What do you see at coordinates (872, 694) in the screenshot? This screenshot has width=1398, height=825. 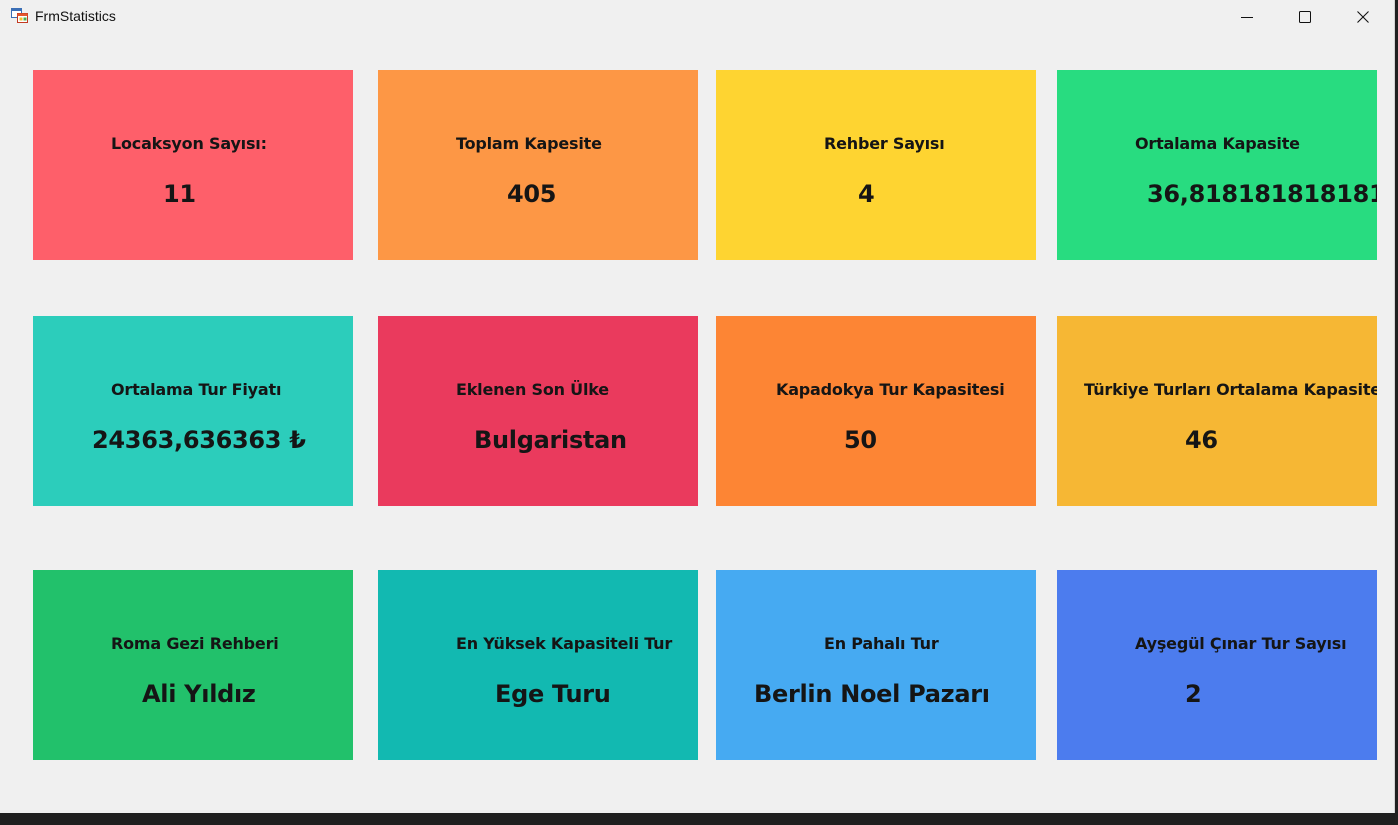 I see `card-value: Berlin Noel Pazarı` at bounding box center [872, 694].